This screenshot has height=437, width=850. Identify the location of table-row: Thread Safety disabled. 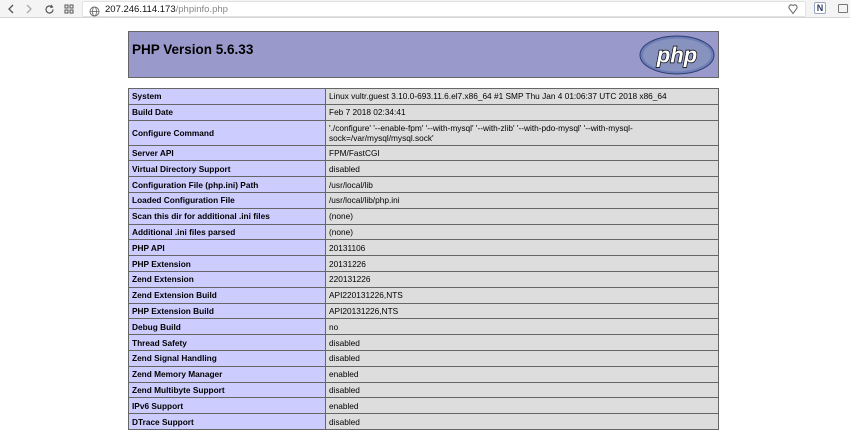
(423, 342).